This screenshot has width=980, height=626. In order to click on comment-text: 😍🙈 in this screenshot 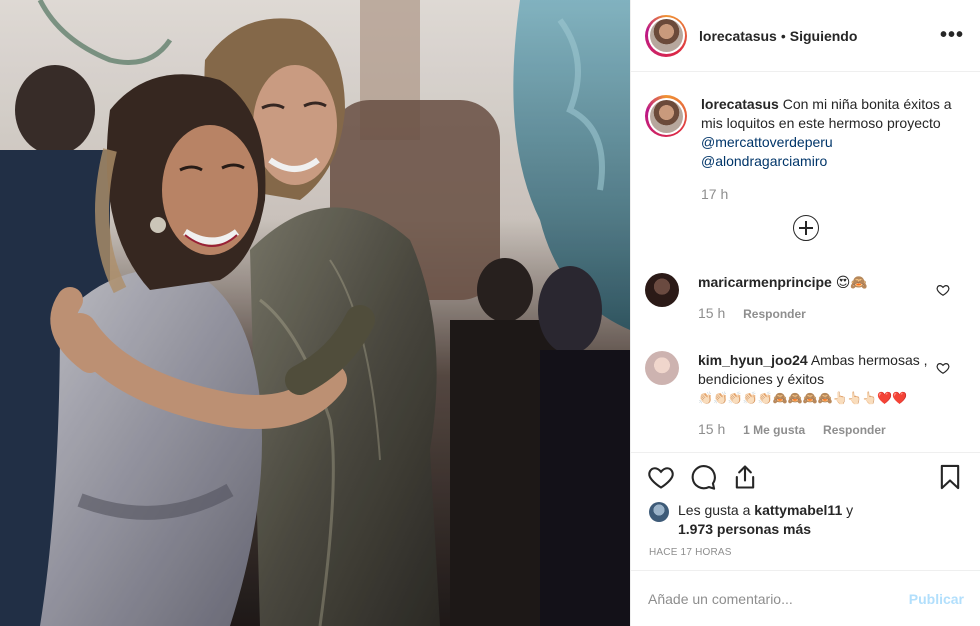, I will do `click(851, 282)`.